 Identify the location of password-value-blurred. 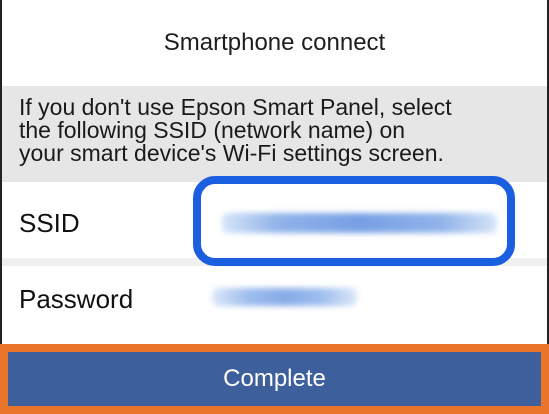
(284, 297).